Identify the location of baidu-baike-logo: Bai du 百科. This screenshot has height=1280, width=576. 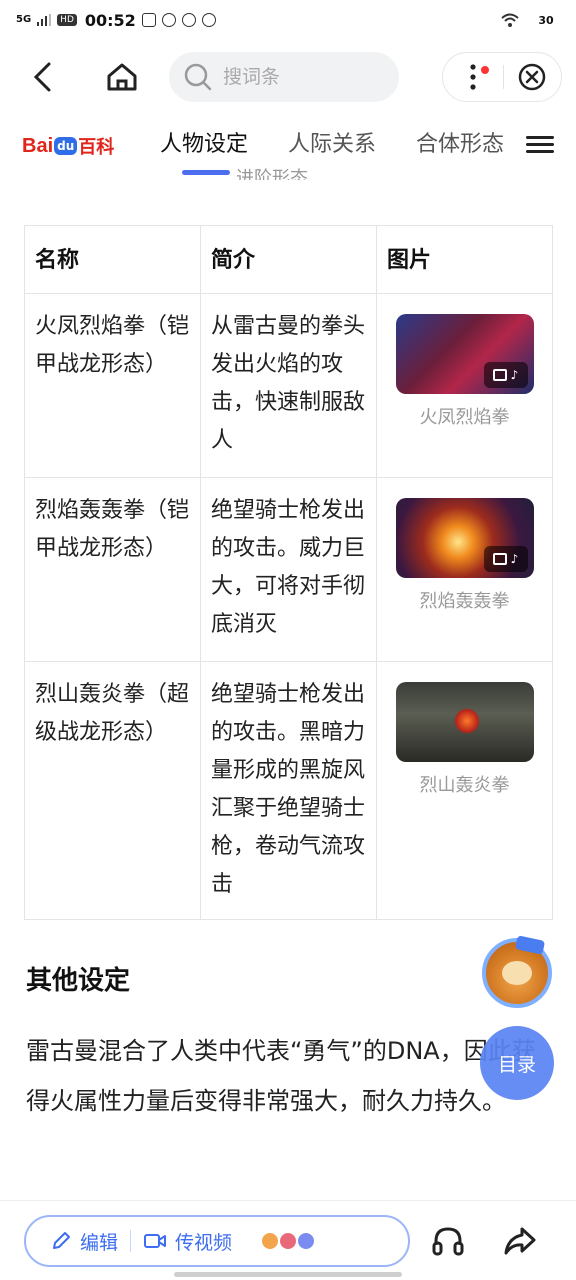
(68, 146).